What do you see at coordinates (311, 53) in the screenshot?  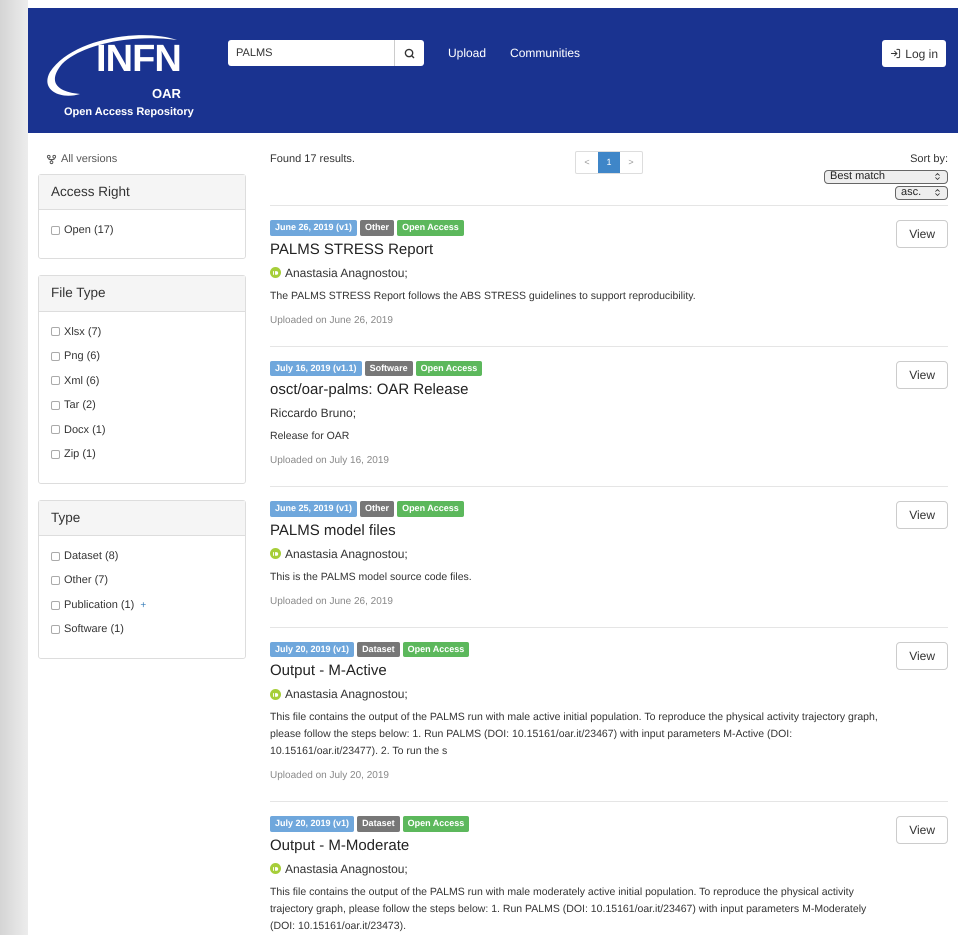 I see `search-field: PALMS` at bounding box center [311, 53].